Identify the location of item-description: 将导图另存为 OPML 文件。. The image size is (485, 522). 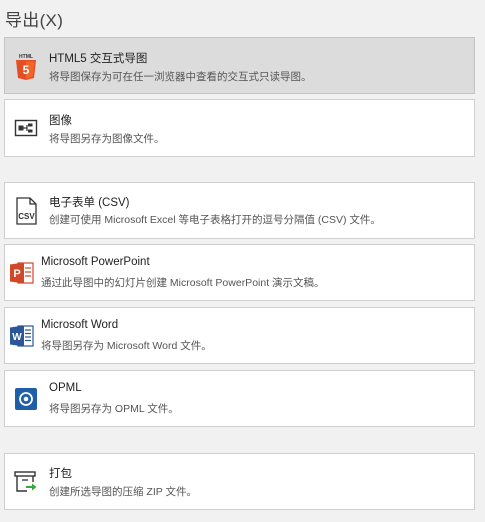
(114, 409).